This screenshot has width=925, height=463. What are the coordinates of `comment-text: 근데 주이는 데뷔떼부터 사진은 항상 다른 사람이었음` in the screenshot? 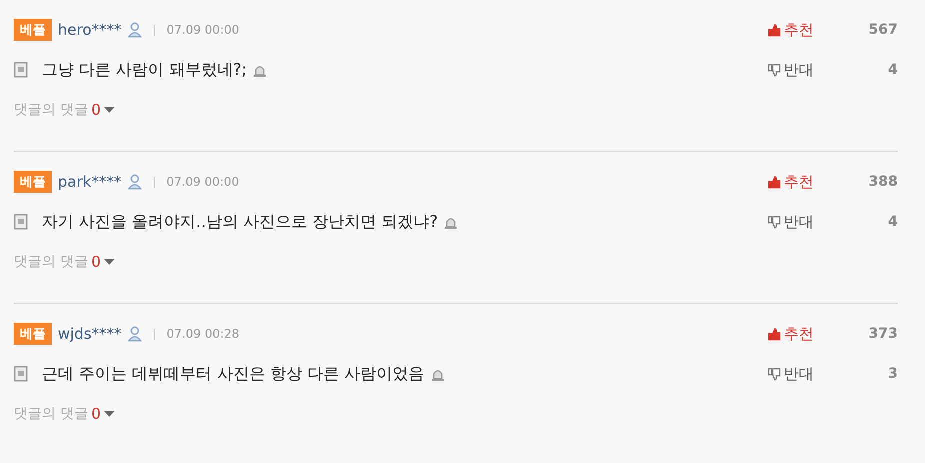 It's located at (233, 374).